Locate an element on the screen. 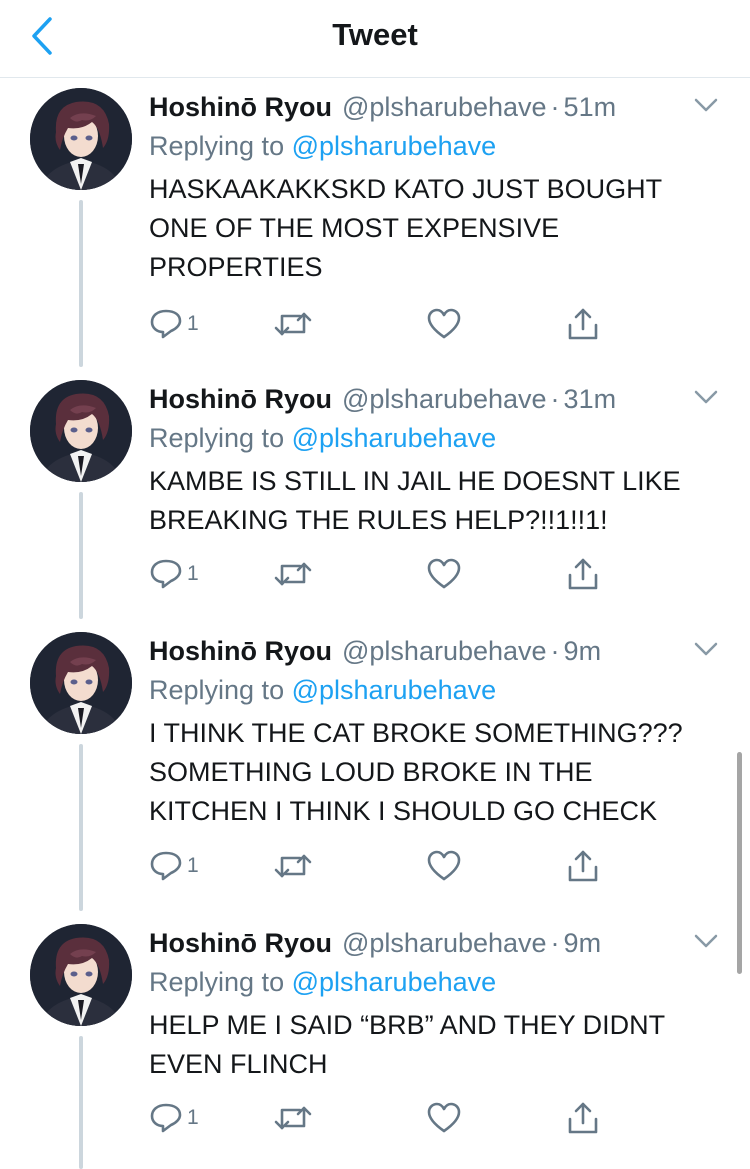 The image size is (750, 1169). page-title: Tweet is located at coordinates (375, 34).